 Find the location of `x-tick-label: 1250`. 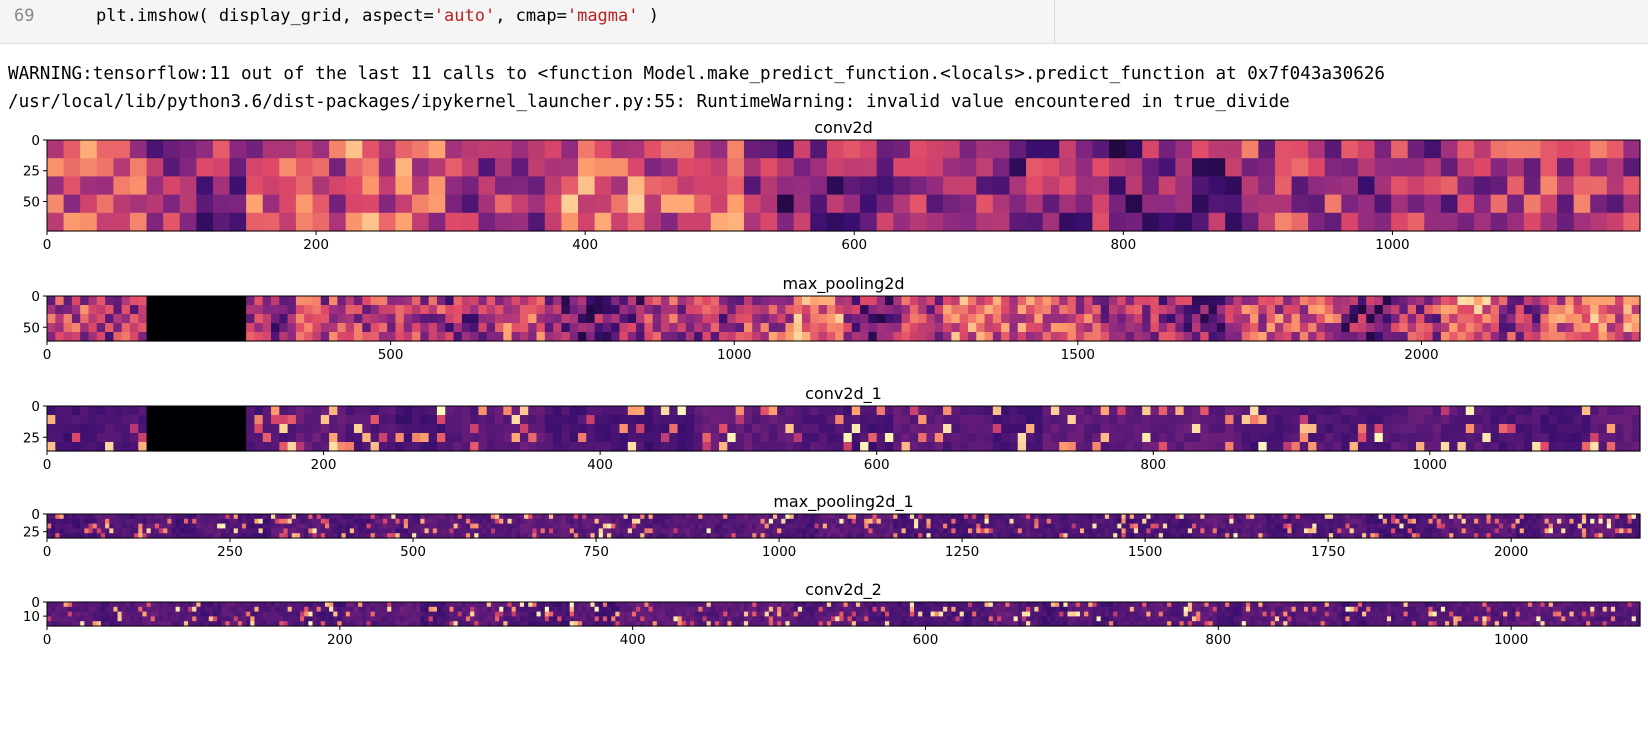

x-tick-label: 1250 is located at coordinates (962, 552).